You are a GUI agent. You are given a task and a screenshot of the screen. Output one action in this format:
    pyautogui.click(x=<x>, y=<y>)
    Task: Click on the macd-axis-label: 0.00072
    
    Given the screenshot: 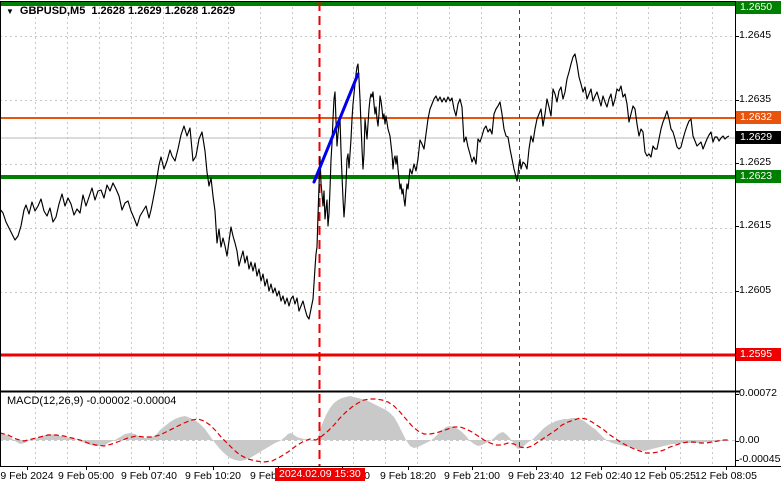 What is the action you would take?
    pyautogui.click(x=758, y=393)
    